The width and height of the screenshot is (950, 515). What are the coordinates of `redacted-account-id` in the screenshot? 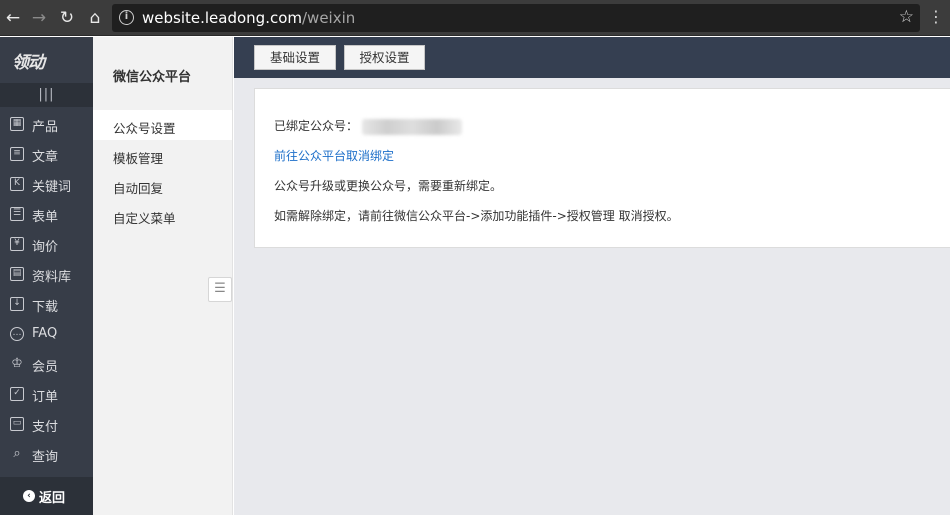 It's located at (412, 126).